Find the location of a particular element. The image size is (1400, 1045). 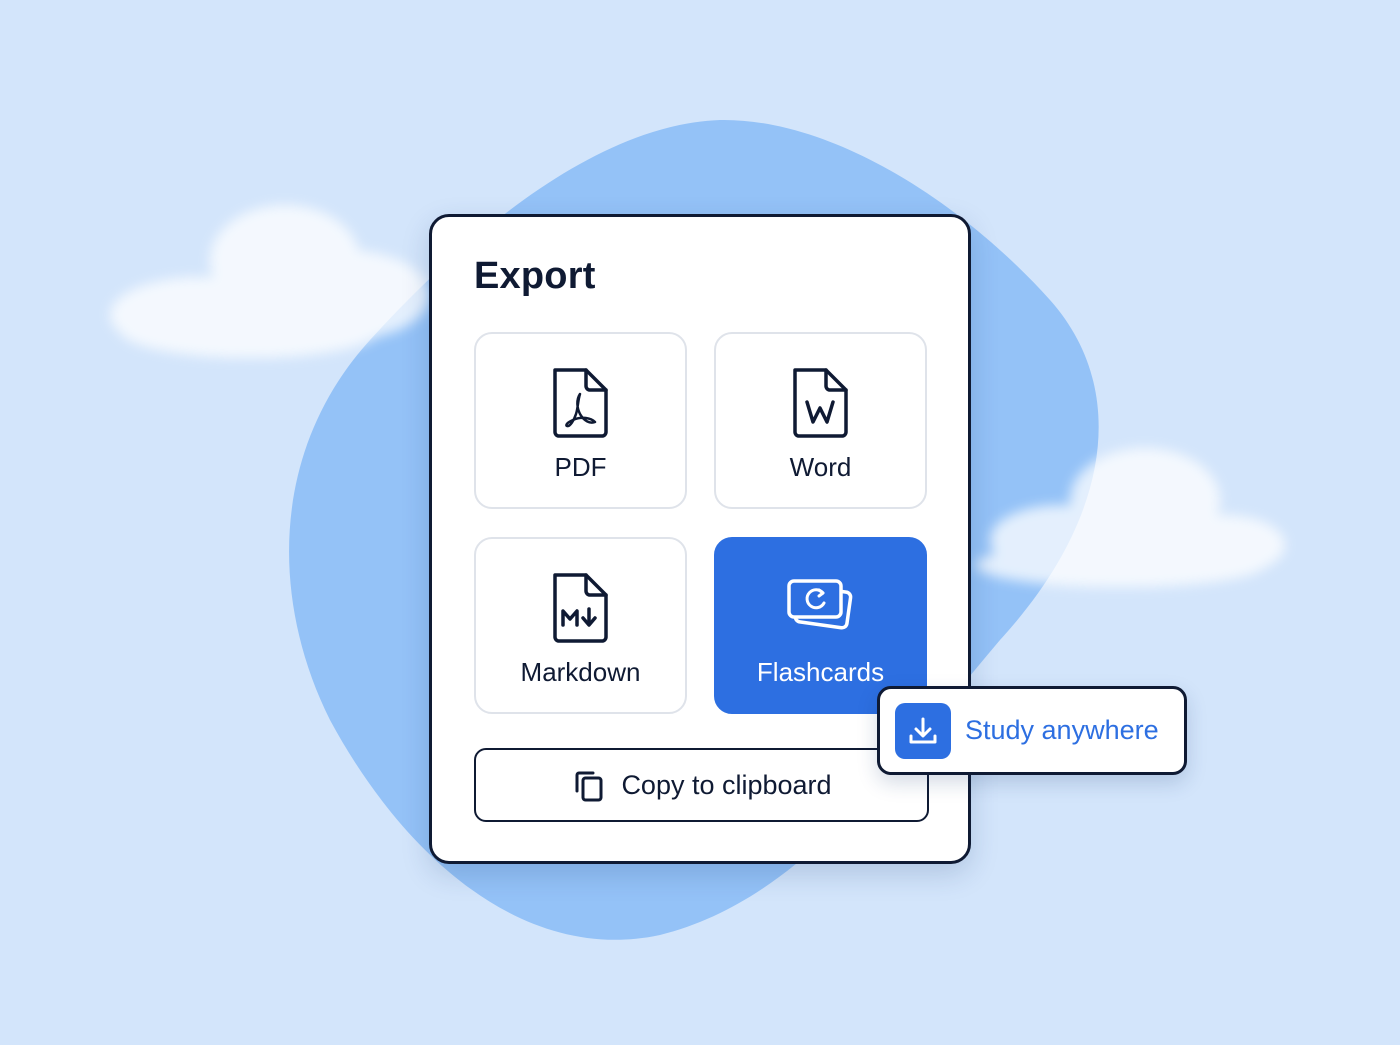

flashcards-label: Flashcards is located at coordinates (820, 672).